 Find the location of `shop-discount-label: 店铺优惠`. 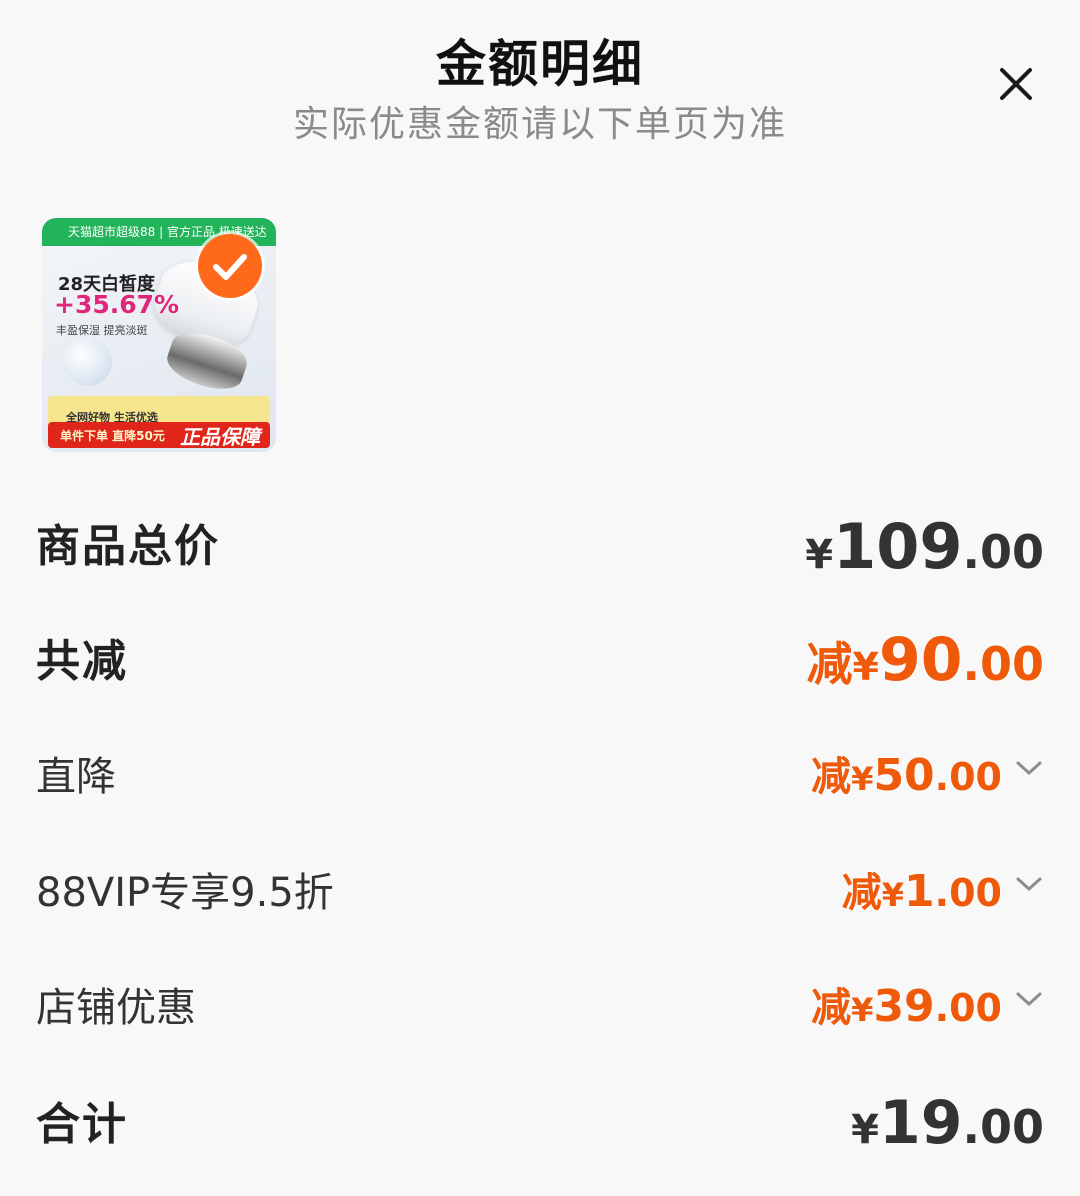

shop-discount-label: 店铺优惠 is located at coordinates (116, 1008).